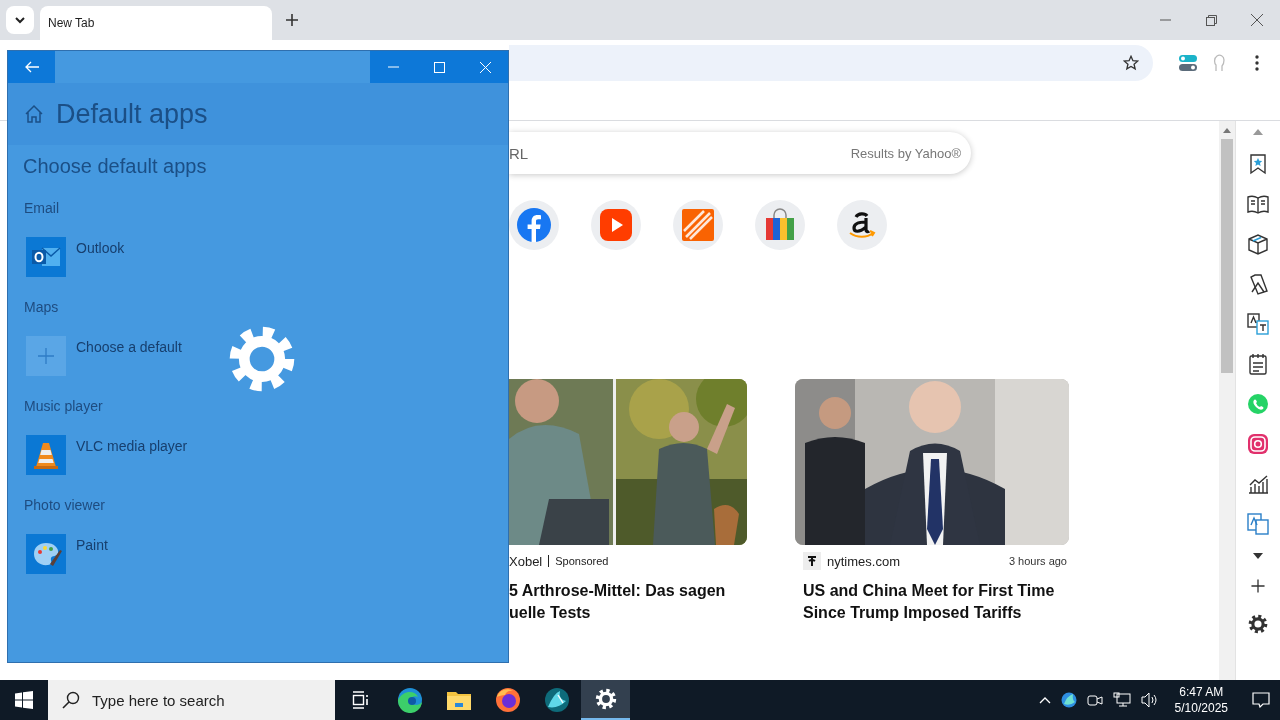  Describe the element at coordinates (107, 455) in the screenshot. I see `app-picker: VLC media player` at that location.